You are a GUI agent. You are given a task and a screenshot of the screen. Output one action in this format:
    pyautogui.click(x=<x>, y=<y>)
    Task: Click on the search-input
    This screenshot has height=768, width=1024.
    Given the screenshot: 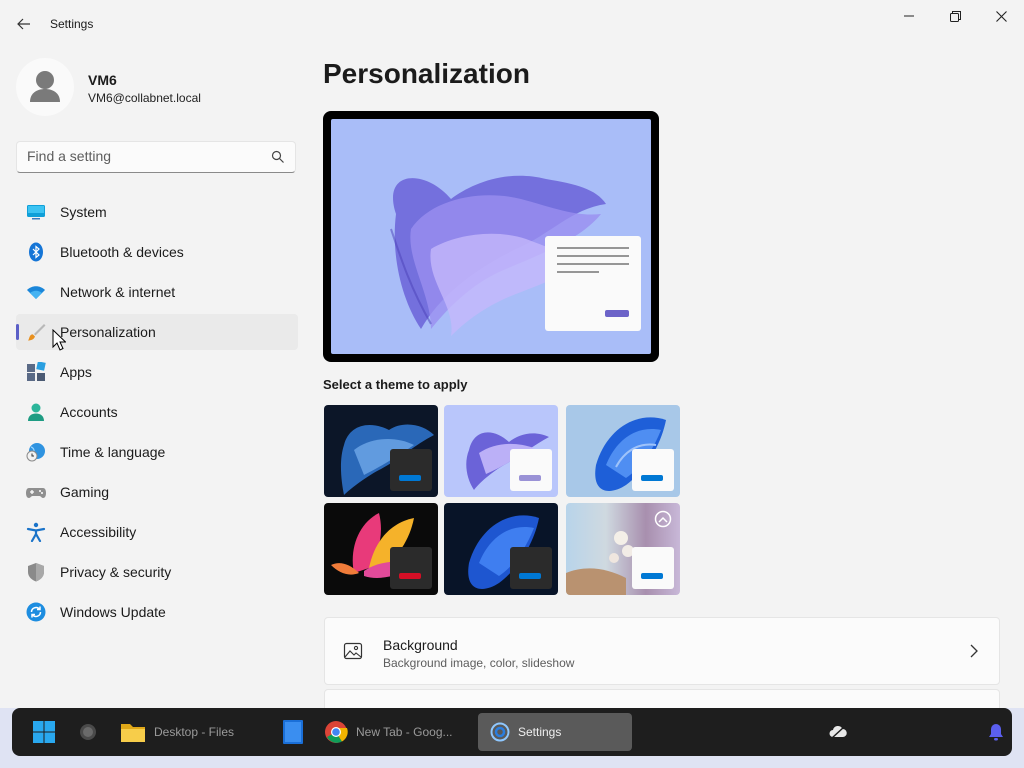 What is the action you would take?
    pyautogui.click(x=142, y=156)
    